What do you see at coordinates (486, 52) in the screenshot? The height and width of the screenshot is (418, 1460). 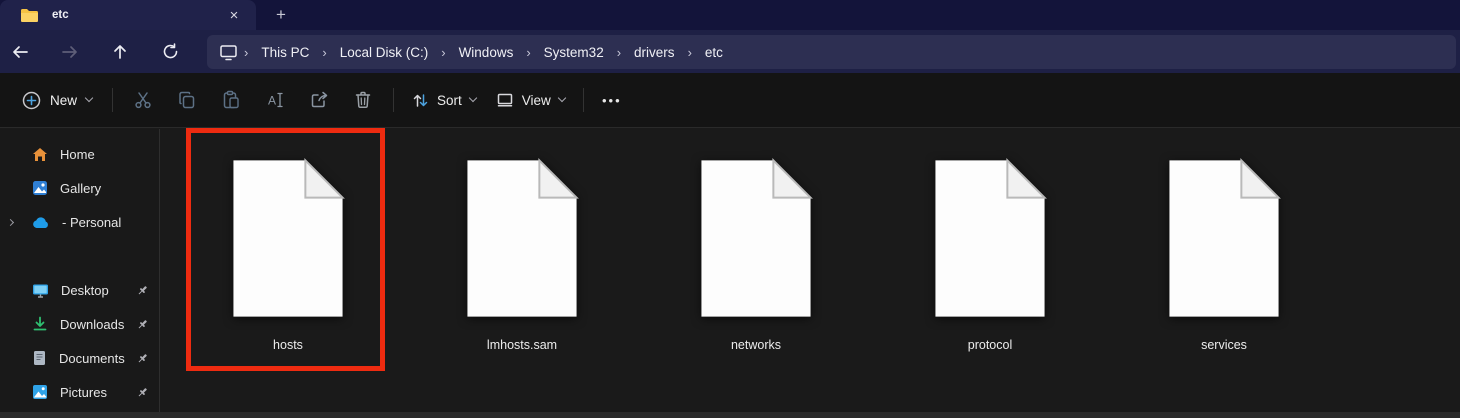 I see `breadcrumb-windows: Windows` at bounding box center [486, 52].